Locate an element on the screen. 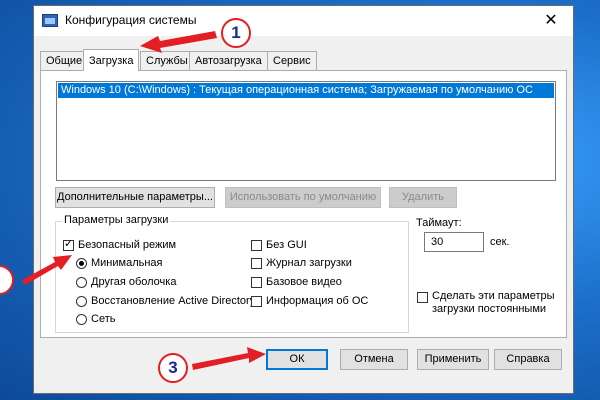 Image resolution: width=600 pixels, height=400 pixels. arrow-to-minimal-radio is located at coordinates (47, 270).